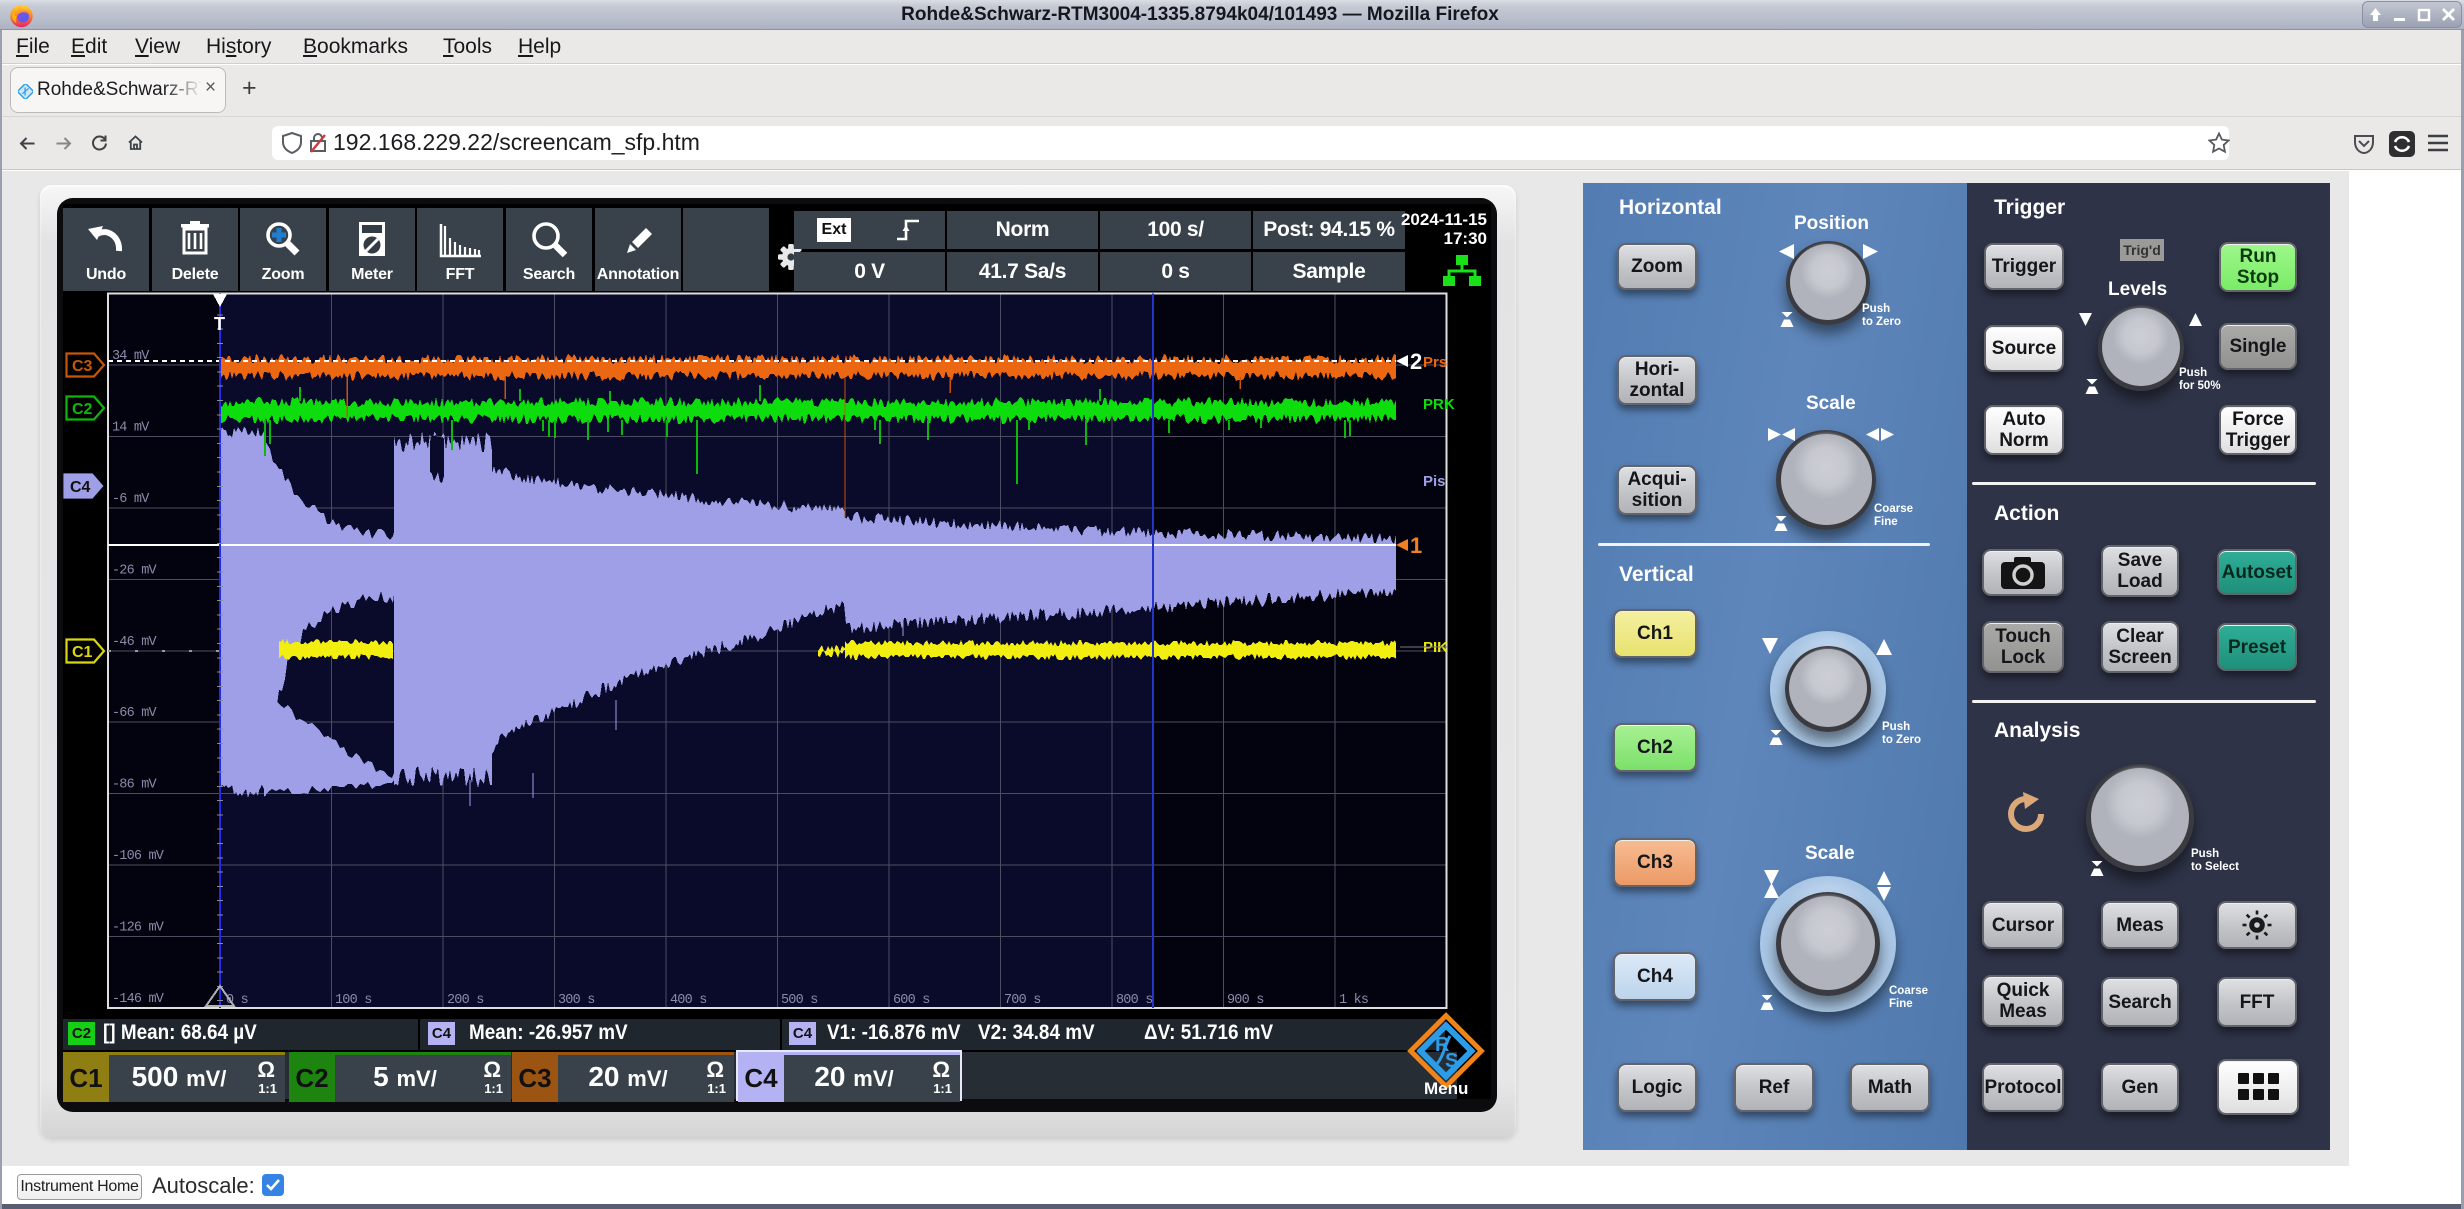  Describe the element at coordinates (138, 999) in the screenshot. I see `svg-text: -146 mV` at that location.